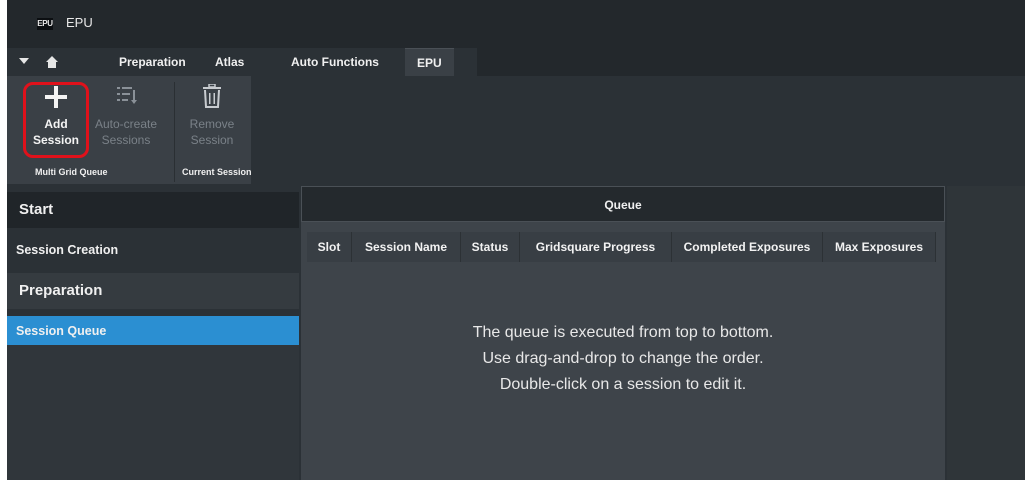 This screenshot has height=480, width=1025. What do you see at coordinates (45, 24) in the screenshot?
I see `epu-logo: EPU` at bounding box center [45, 24].